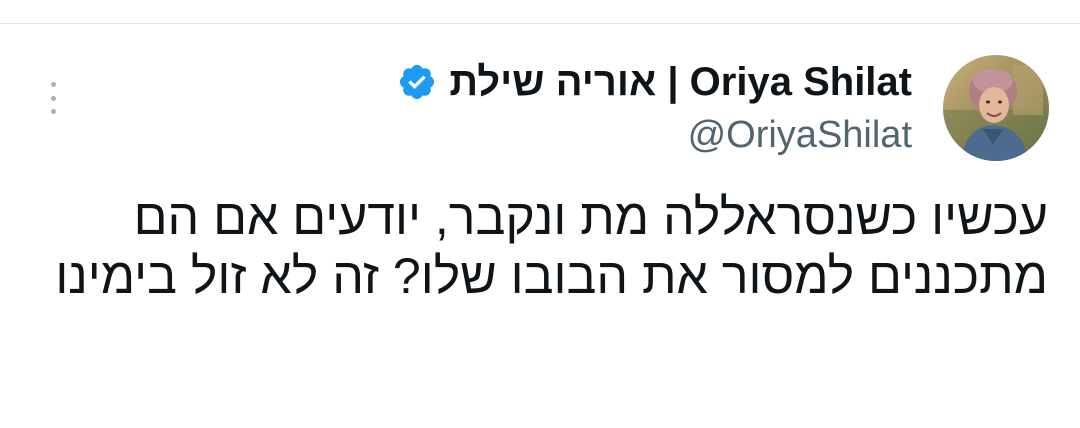 This screenshot has height=428, width=1080. Describe the element at coordinates (800, 135) in the screenshot. I see `author-handle: @OriyaShilat` at that location.